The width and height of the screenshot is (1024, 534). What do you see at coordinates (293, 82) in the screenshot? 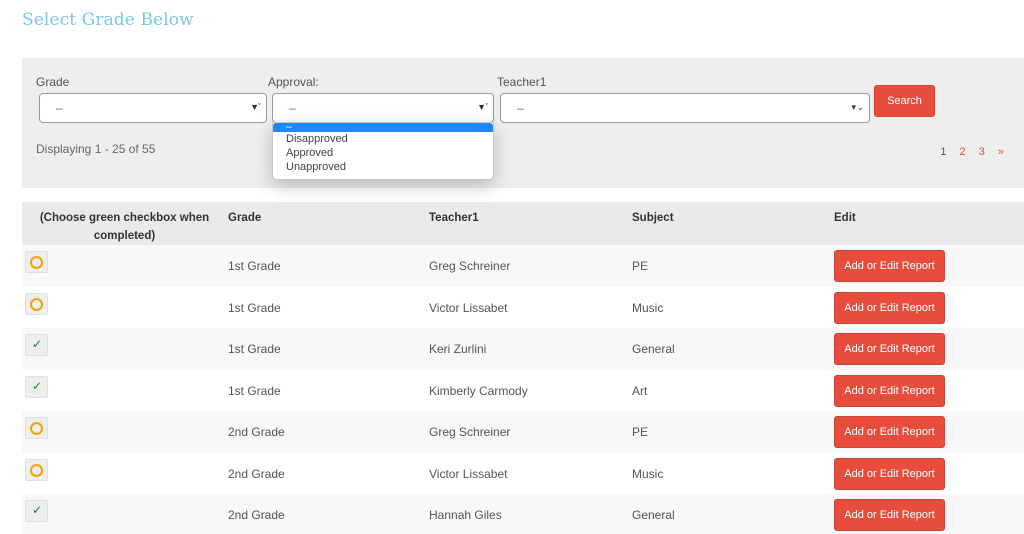
I see `approval-filter-label: Approval:` at bounding box center [293, 82].